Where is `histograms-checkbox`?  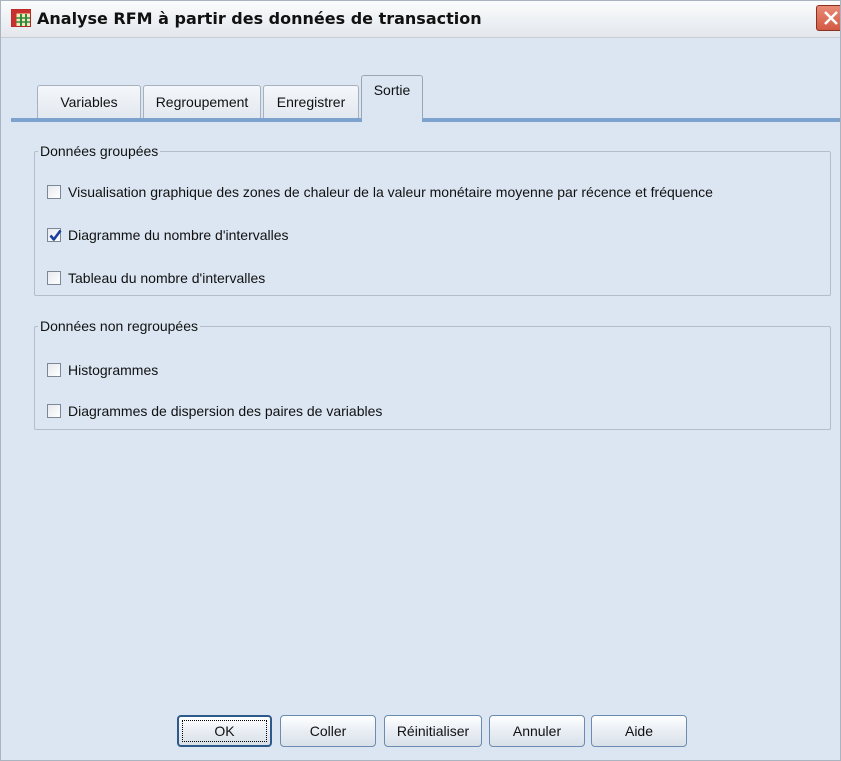 histograms-checkbox is located at coordinates (54, 370).